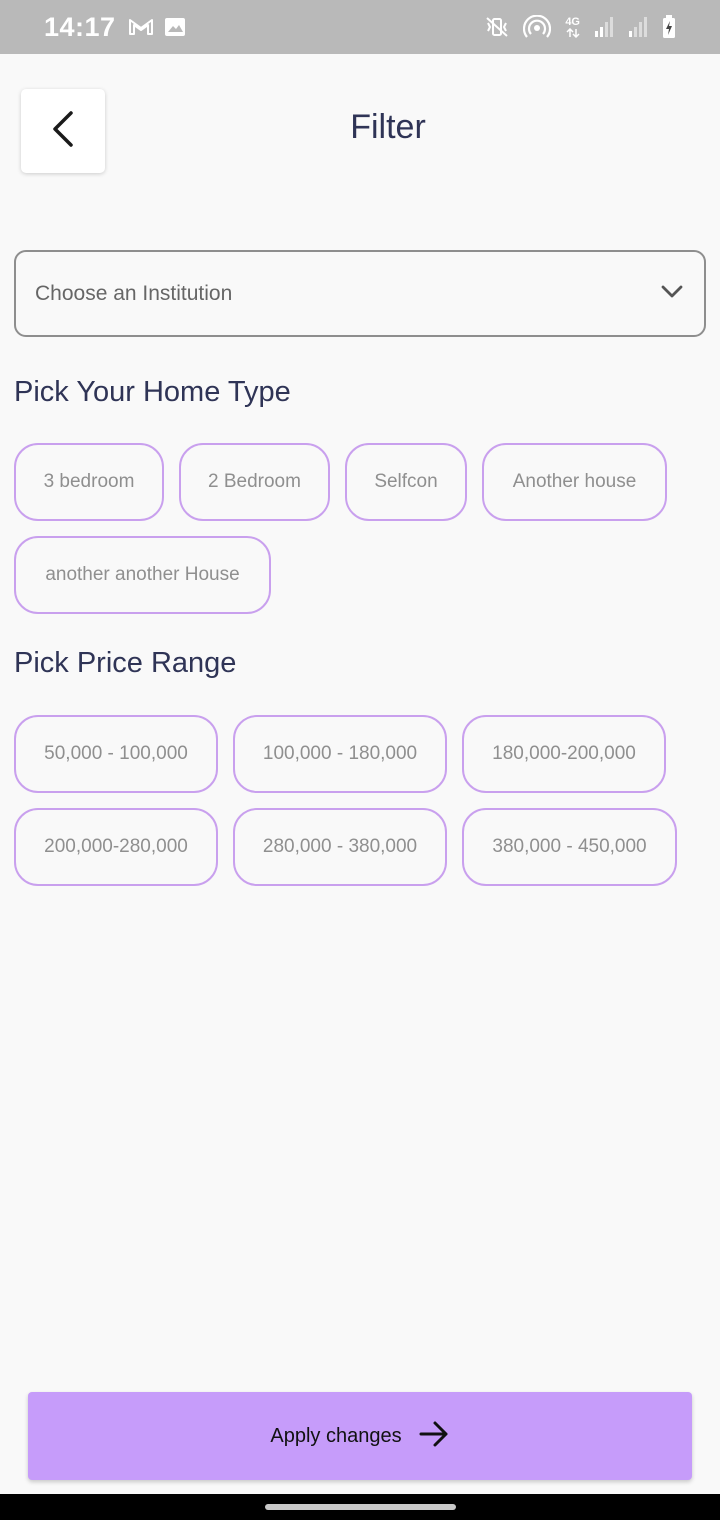 This screenshot has height=1520, width=720. What do you see at coordinates (175, 27) in the screenshot?
I see `image-icon` at bounding box center [175, 27].